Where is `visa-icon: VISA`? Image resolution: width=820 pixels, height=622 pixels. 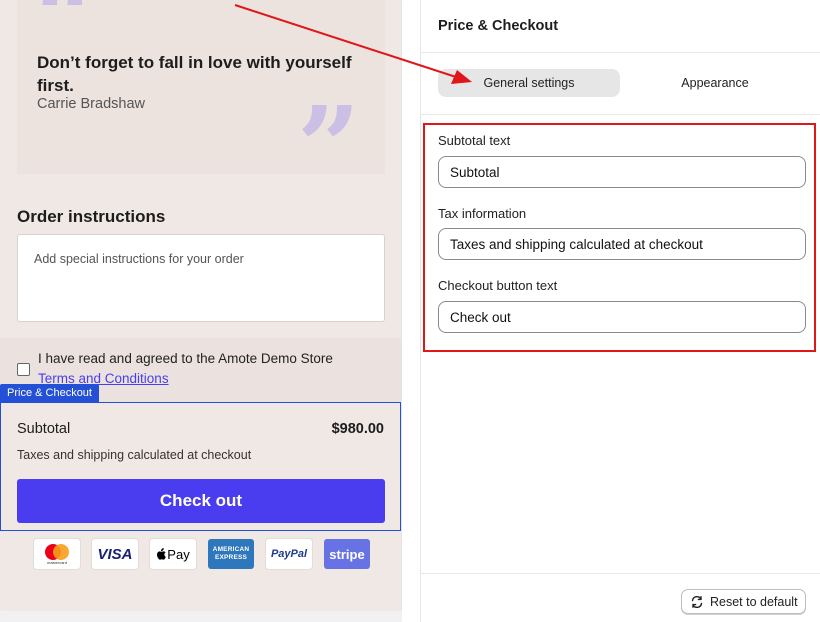 visa-icon: VISA is located at coordinates (115, 554).